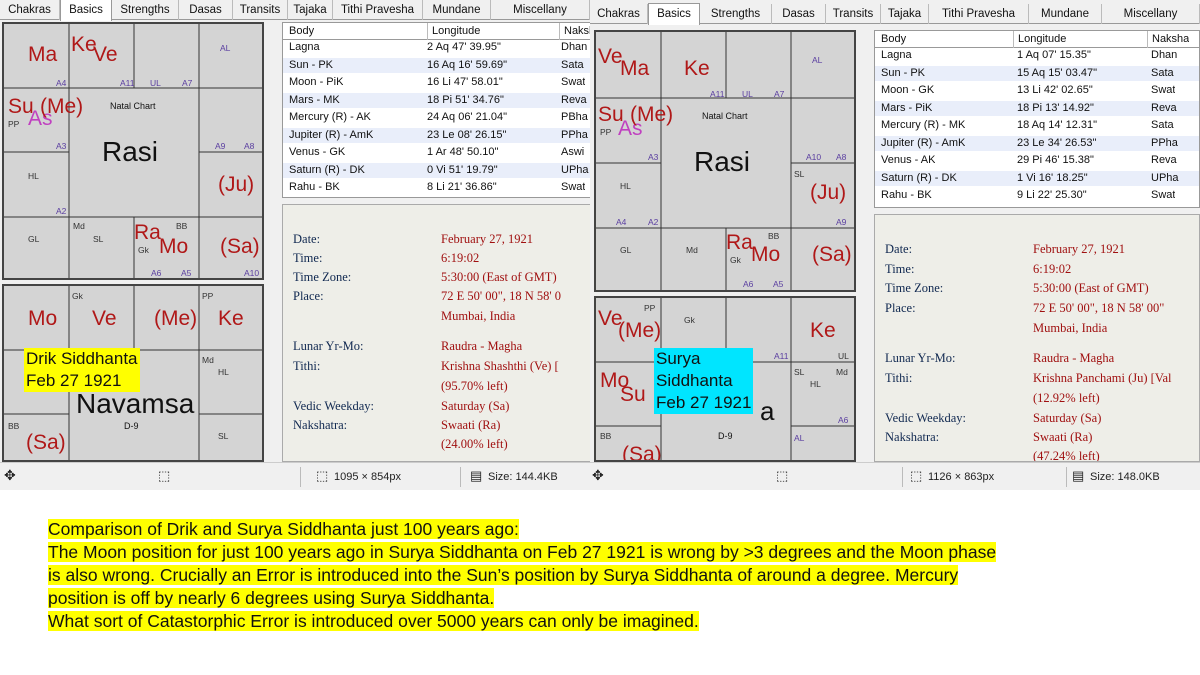 Image resolution: width=1200 pixels, height=675 pixels. Describe the element at coordinates (34, 239) in the screenshot. I see `point-label: GL` at that location.